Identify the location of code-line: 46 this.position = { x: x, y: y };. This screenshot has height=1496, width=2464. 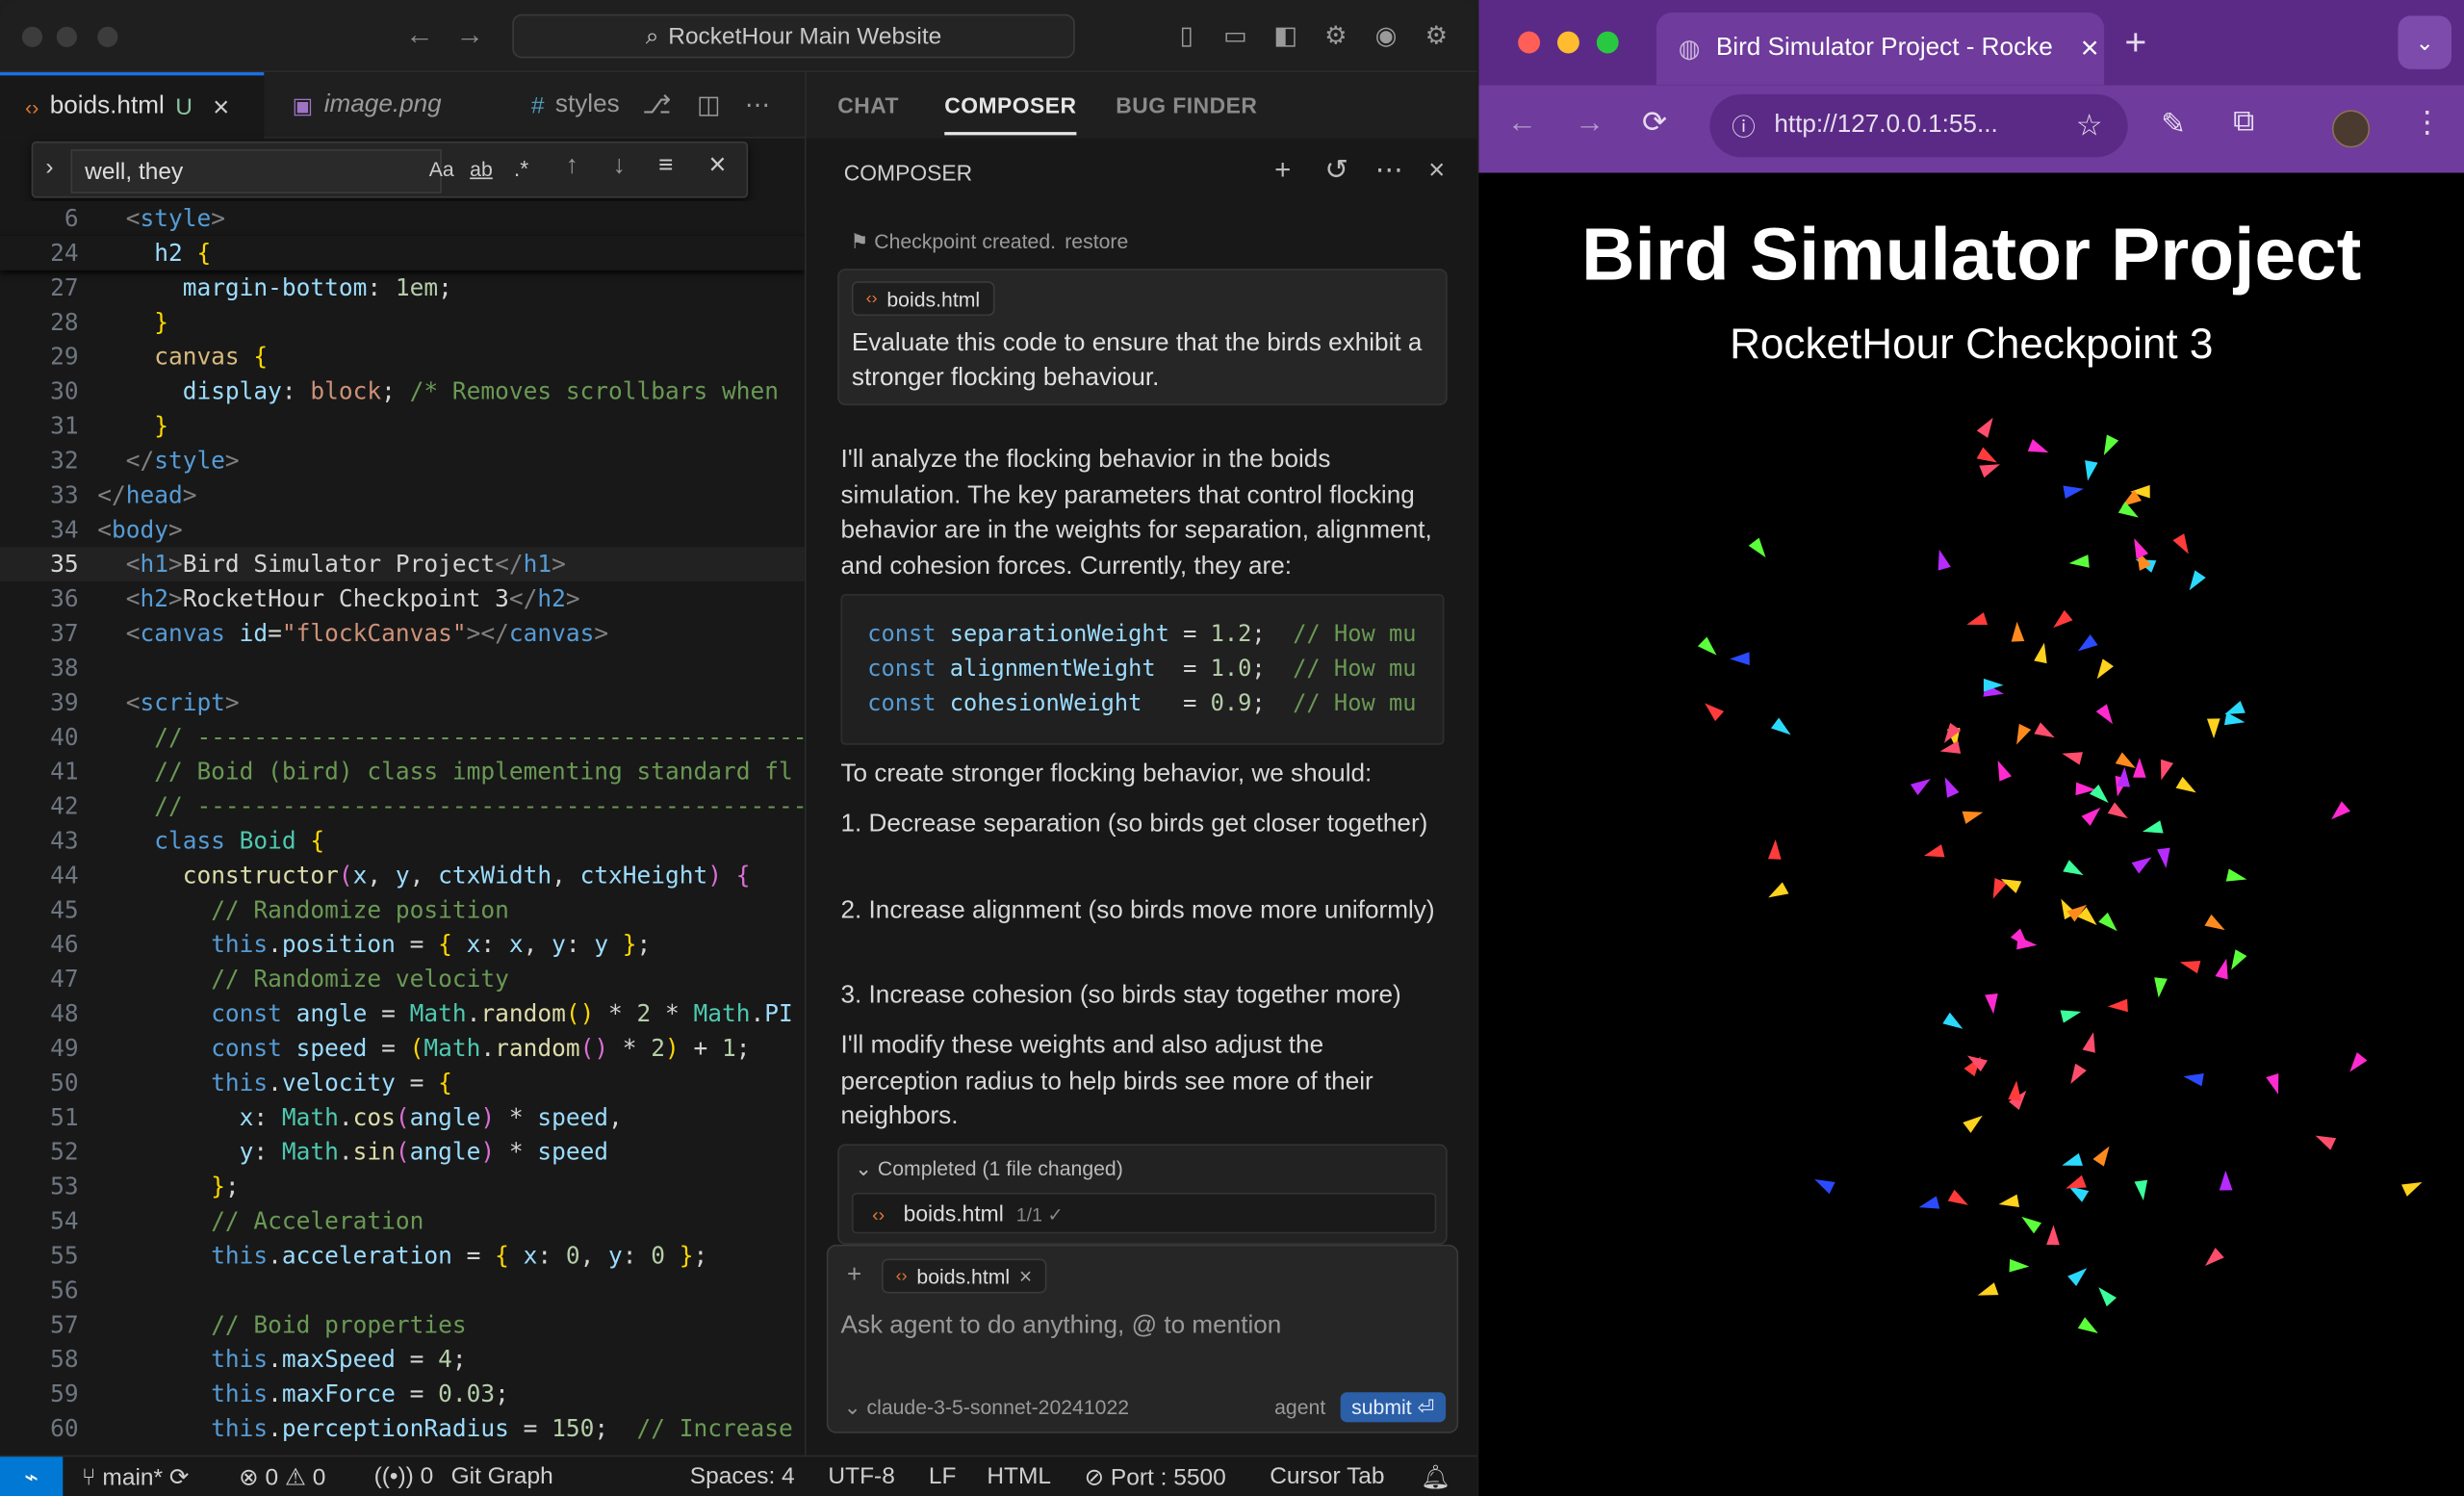
(402, 944).